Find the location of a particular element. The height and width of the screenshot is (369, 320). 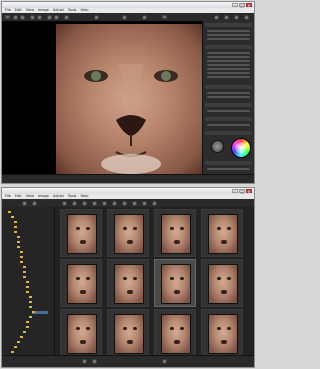

fullscreen-icon is located at coordinates (164, 17).